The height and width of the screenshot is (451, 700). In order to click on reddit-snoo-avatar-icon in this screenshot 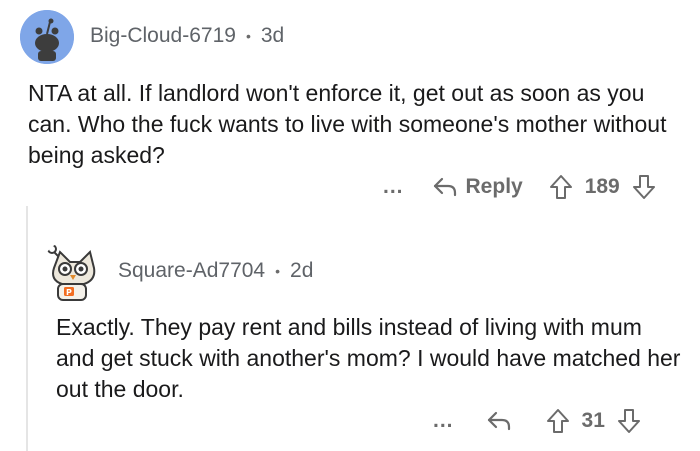, I will do `click(47, 37)`.